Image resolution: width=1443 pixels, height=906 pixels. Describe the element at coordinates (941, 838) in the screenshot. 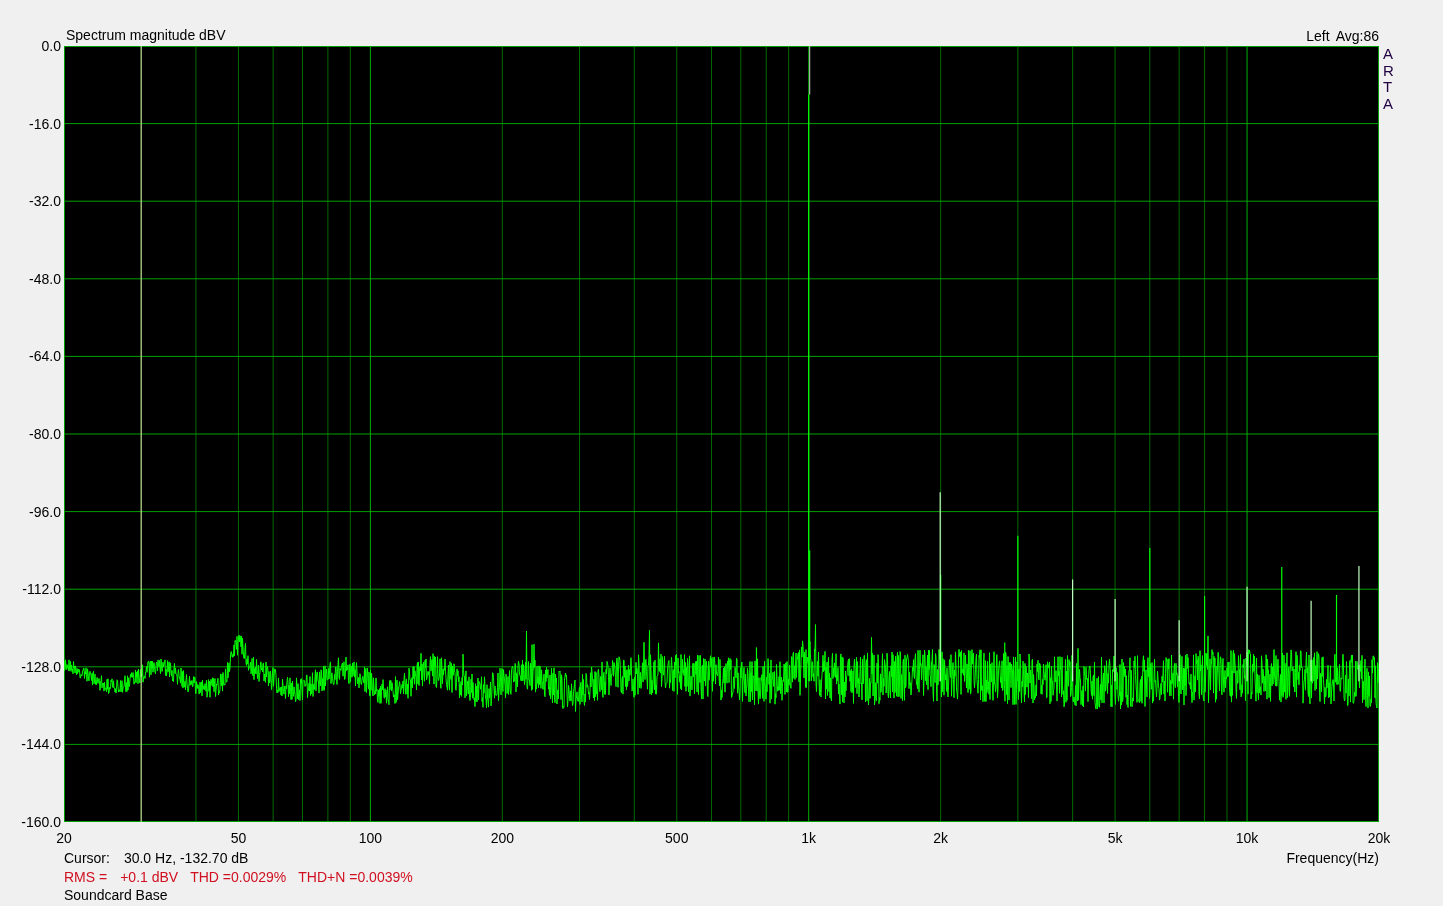

I see `x-axis-tick-label: 2k` at that location.